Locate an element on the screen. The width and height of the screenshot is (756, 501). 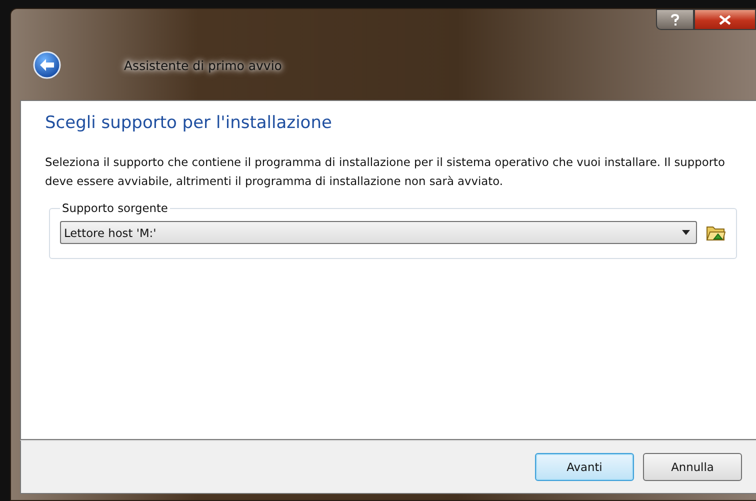
back-button is located at coordinates (47, 65).